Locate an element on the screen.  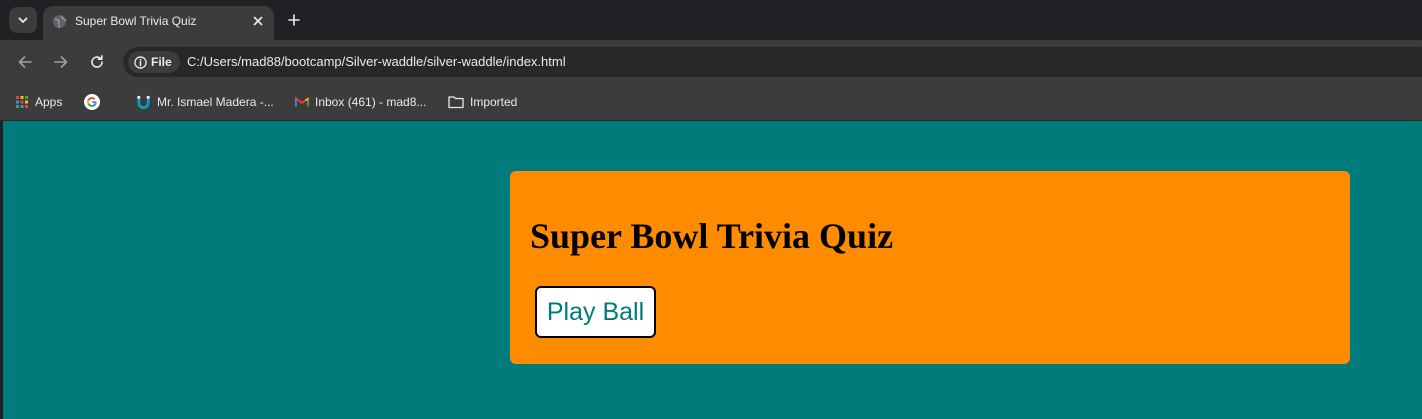
play-ball-button: Play Ball is located at coordinates (595, 312).